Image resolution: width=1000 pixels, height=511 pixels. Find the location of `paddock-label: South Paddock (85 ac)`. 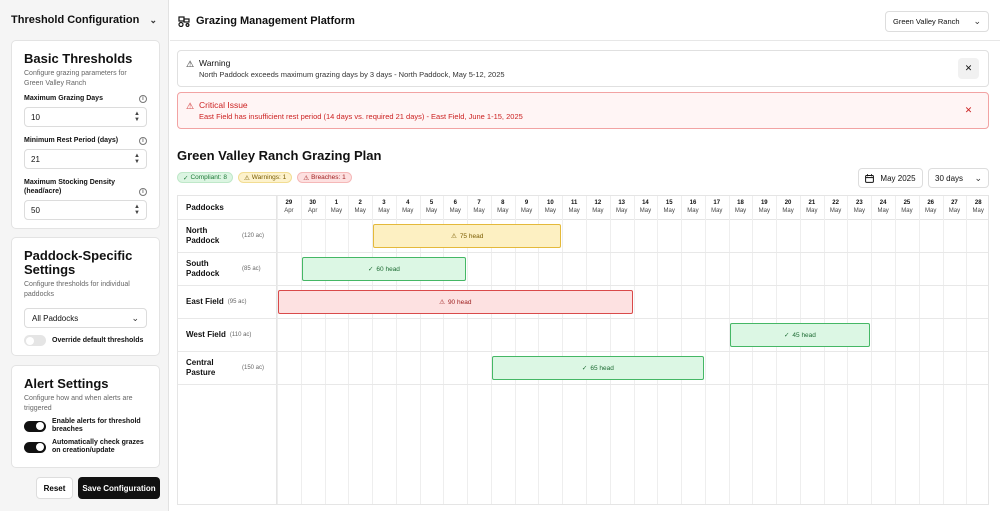

paddock-label: South Paddock (85 ac) is located at coordinates (223, 269).